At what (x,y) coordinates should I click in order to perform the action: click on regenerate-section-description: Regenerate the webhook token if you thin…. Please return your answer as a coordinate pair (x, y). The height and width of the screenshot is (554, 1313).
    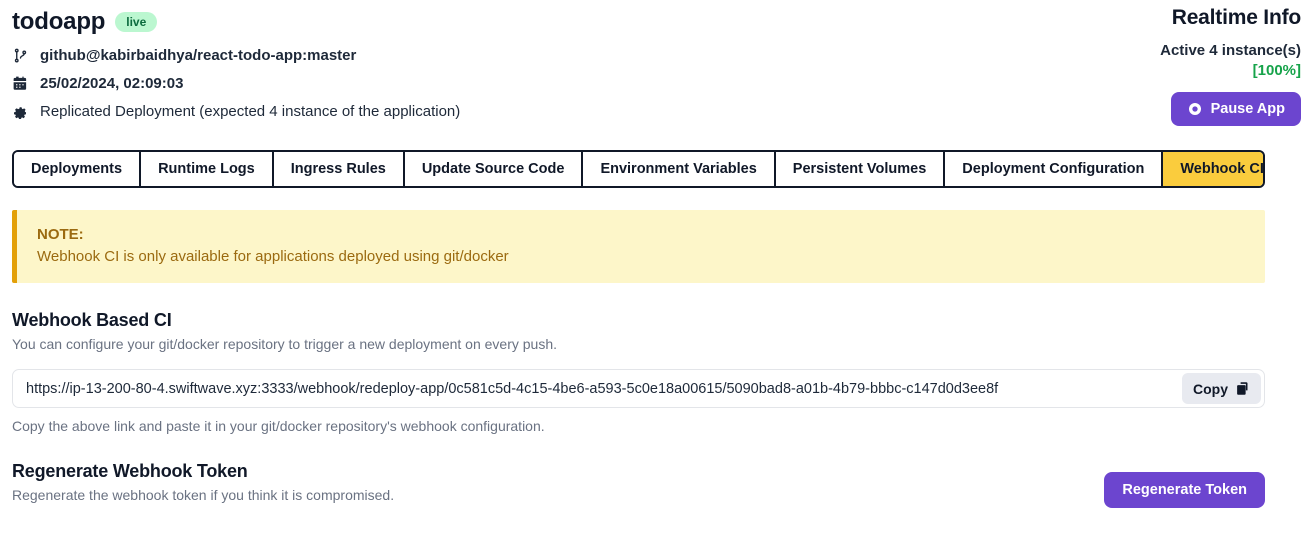
    Looking at the image, I should click on (203, 495).